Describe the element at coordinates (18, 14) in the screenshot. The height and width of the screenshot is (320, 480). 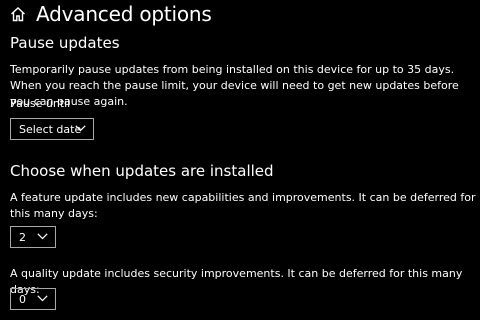
I see `home-icon` at that location.